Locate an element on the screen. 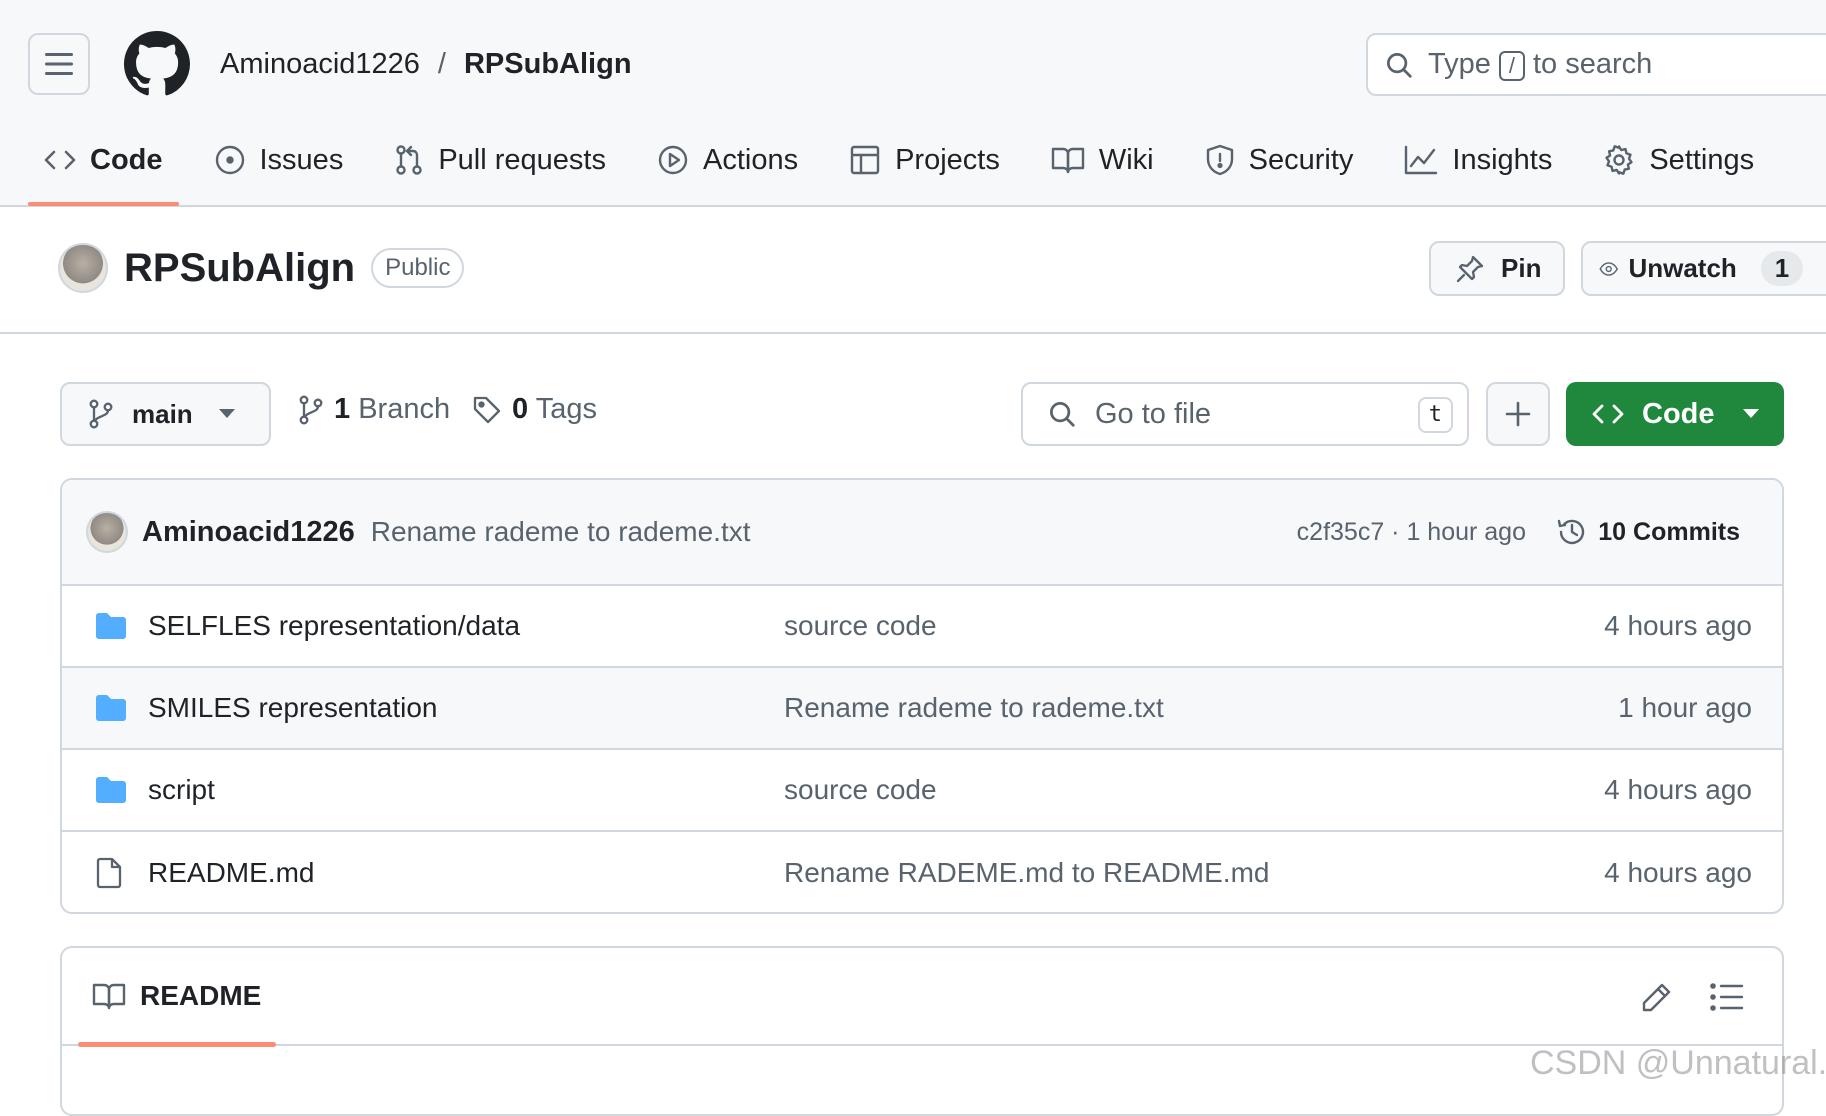 This screenshot has width=1826, height=1116. owner-link: Aminoacid1226 is located at coordinates (320, 64).